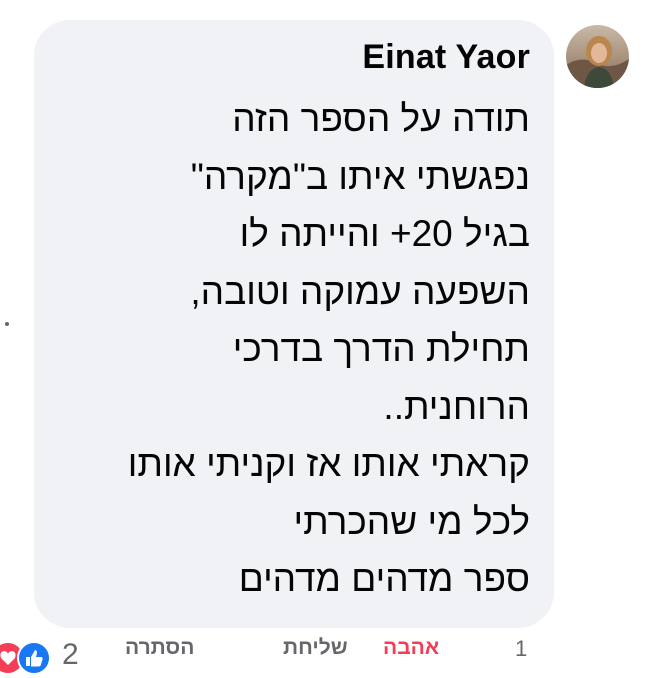 The height and width of the screenshot is (678, 664). Describe the element at coordinates (597, 56) in the screenshot. I see `avatar` at that location.